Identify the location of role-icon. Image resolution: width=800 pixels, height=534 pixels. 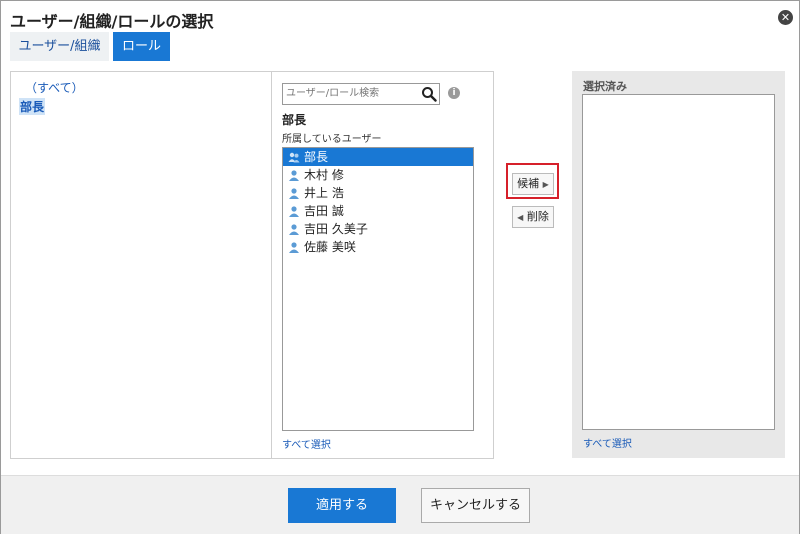
(294, 157).